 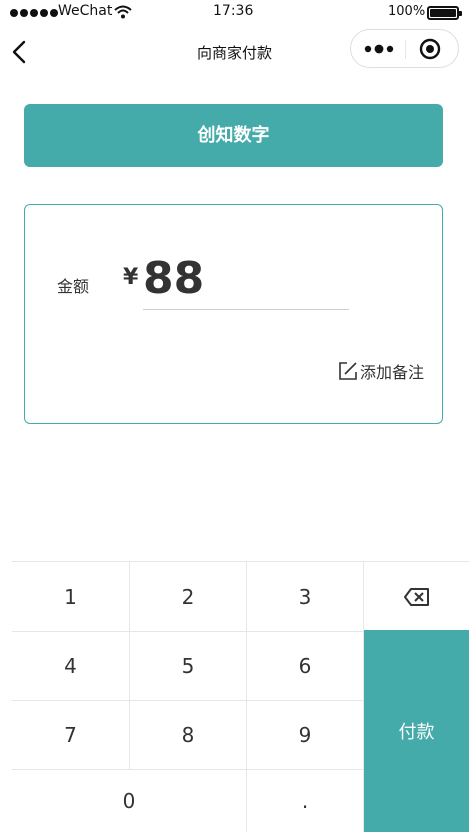 What do you see at coordinates (173, 279) in the screenshot?
I see `amount-input: 88` at bounding box center [173, 279].